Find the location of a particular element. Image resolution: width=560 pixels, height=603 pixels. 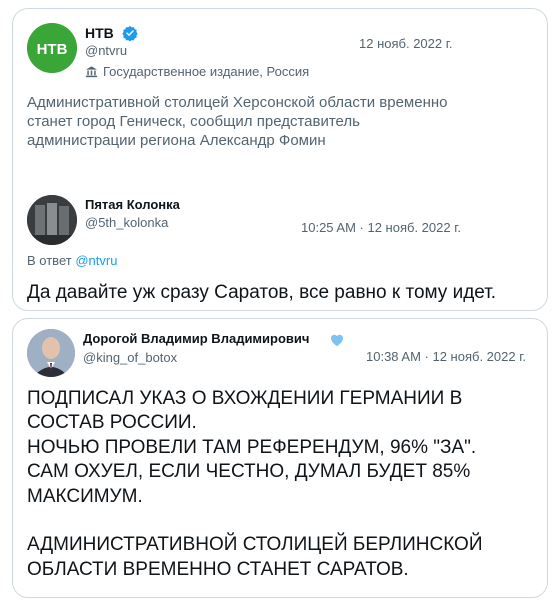

reply-to-handle-link: @ntvru is located at coordinates (96, 260).